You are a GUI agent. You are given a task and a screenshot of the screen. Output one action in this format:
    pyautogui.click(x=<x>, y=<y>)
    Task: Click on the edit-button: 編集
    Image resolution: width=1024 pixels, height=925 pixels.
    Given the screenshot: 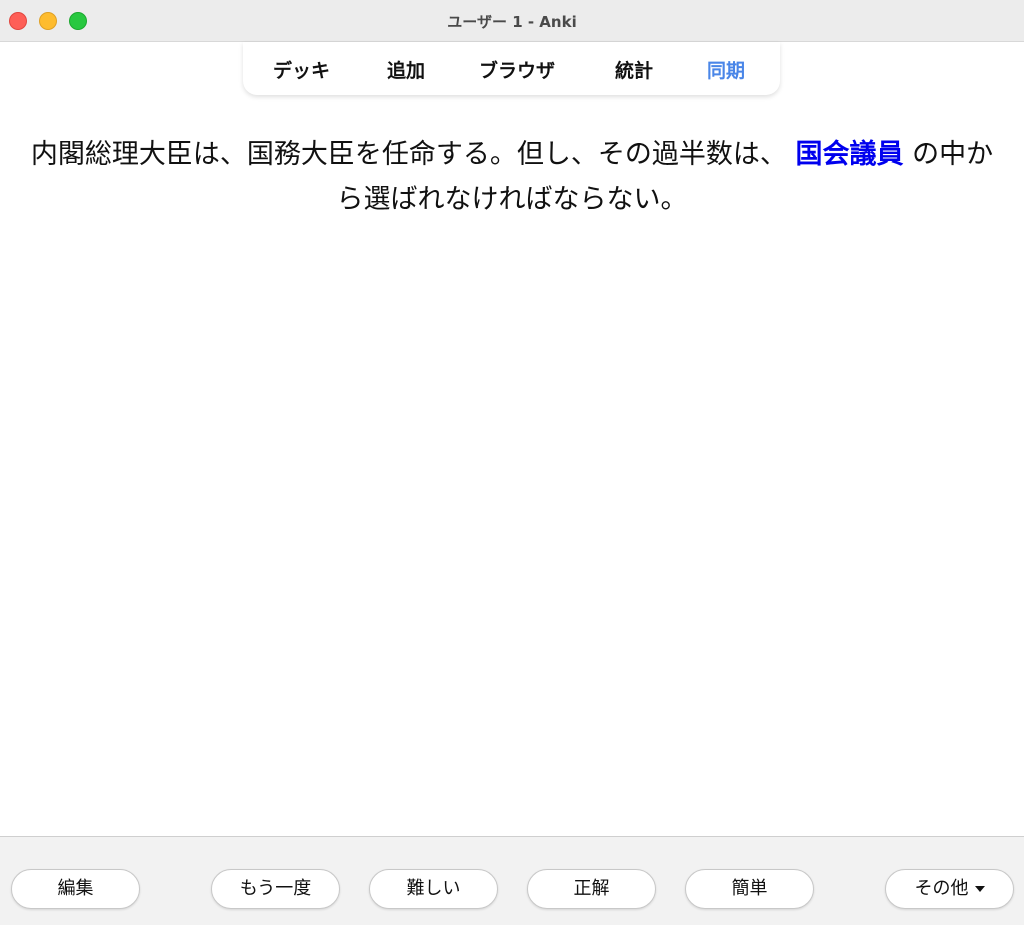 What is the action you would take?
    pyautogui.click(x=75, y=889)
    